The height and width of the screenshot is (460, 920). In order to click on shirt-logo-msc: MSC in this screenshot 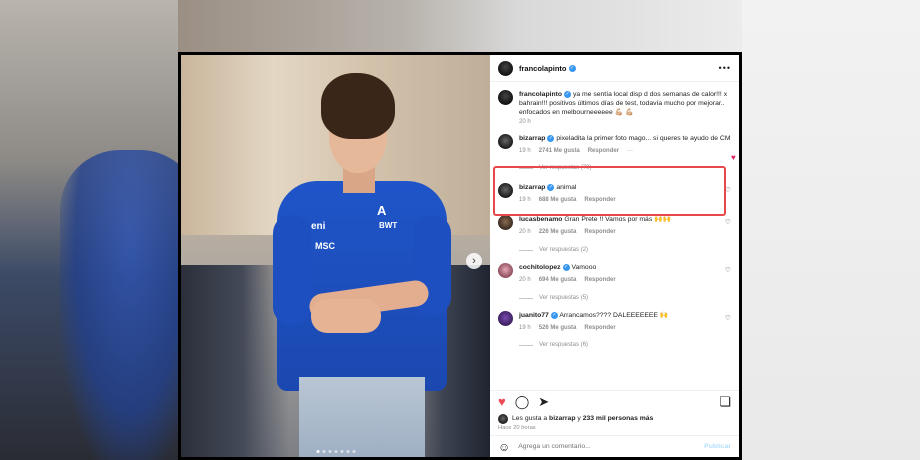, I will do `click(325, 246)`.